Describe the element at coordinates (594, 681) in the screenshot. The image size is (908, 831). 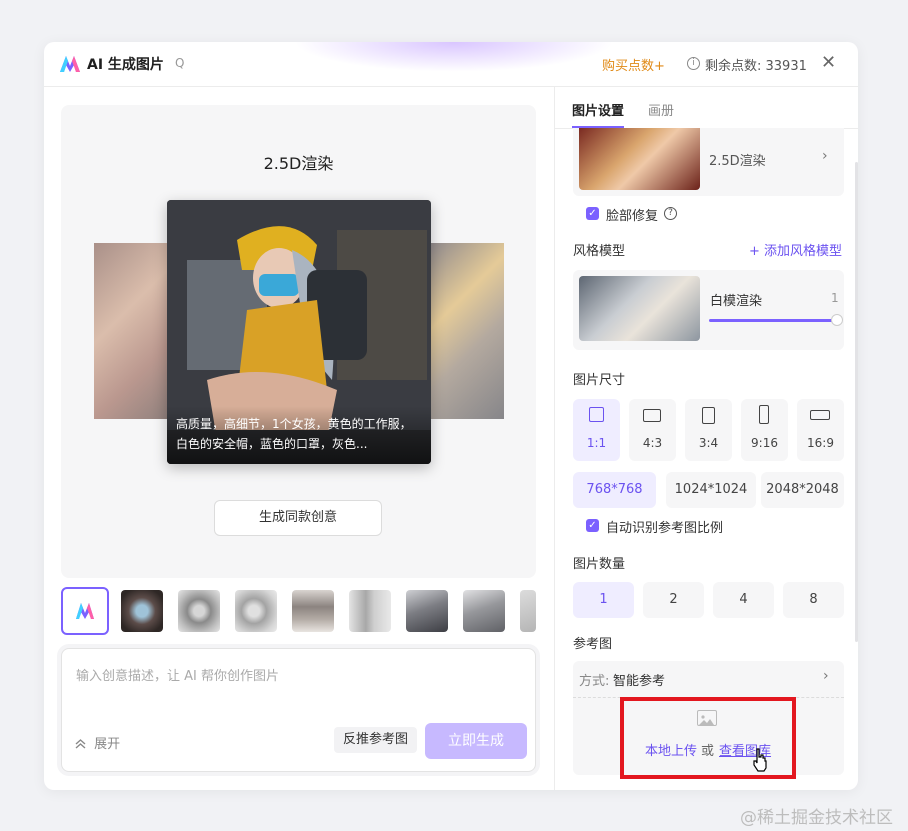
I see `reference-mode-label: 方式:` at that location.